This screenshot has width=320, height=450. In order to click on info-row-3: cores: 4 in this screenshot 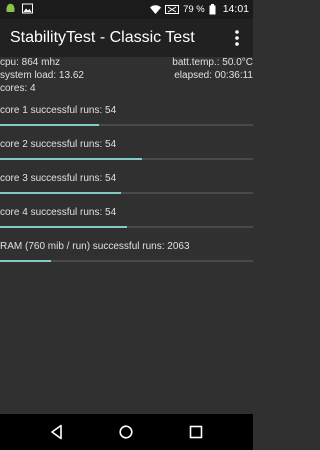, I will do `click(126, 89)`.